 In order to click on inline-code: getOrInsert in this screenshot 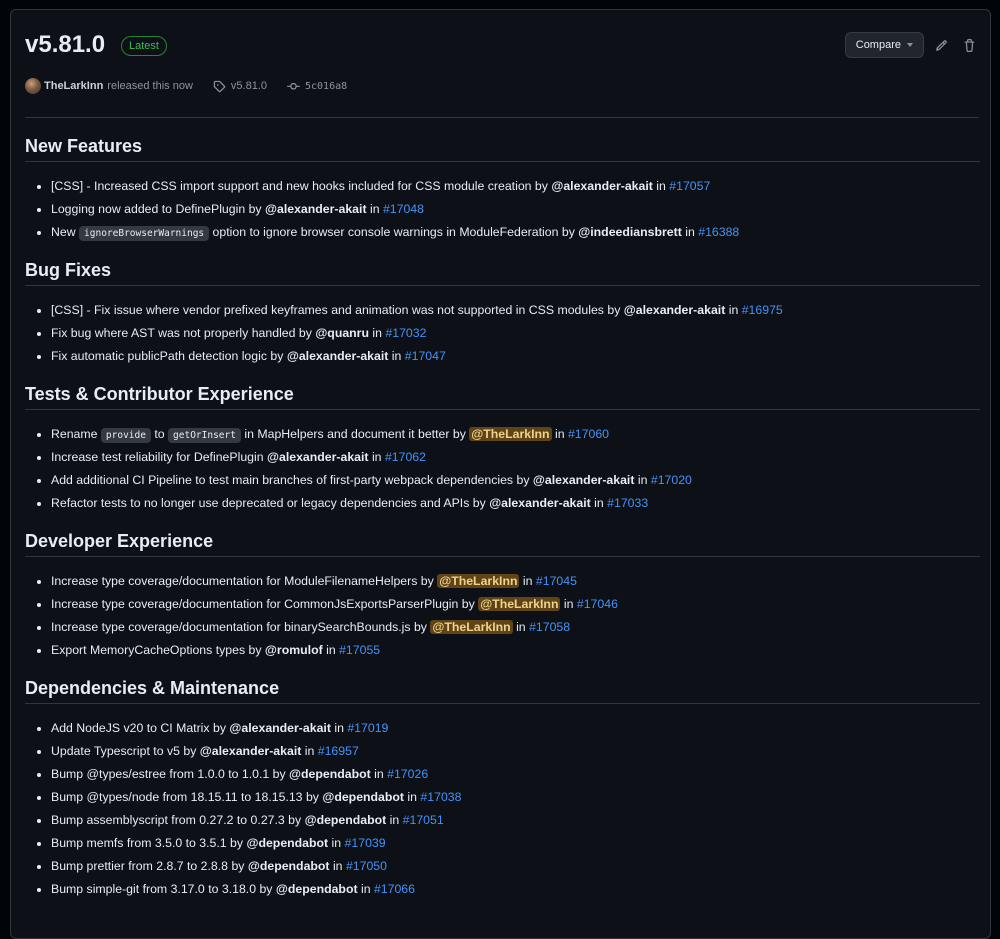, I will do `click(204, 435)`.